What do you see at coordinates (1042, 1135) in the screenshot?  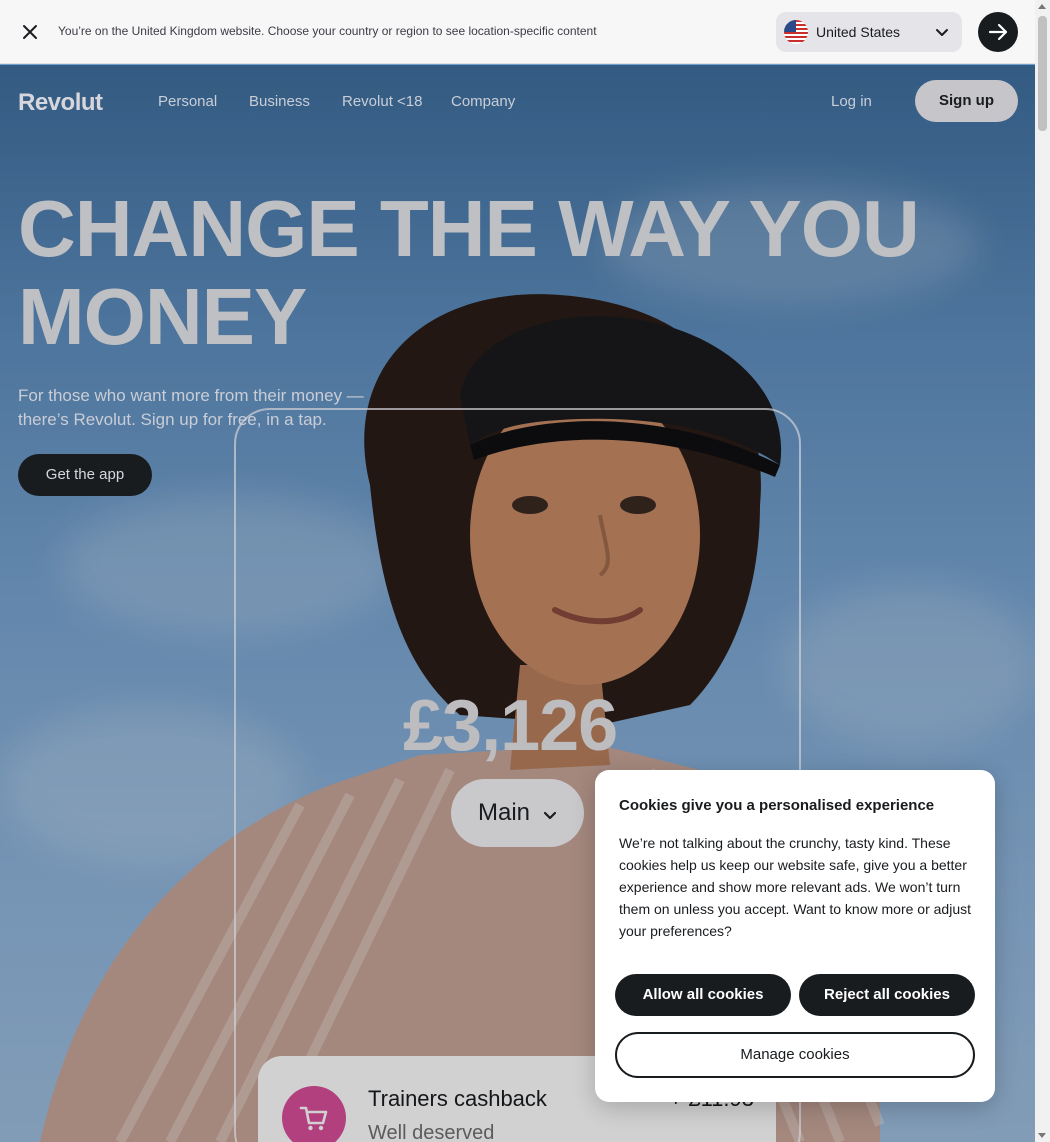 I see `scroll-down-icon` at bounding box center [1042, 1135].